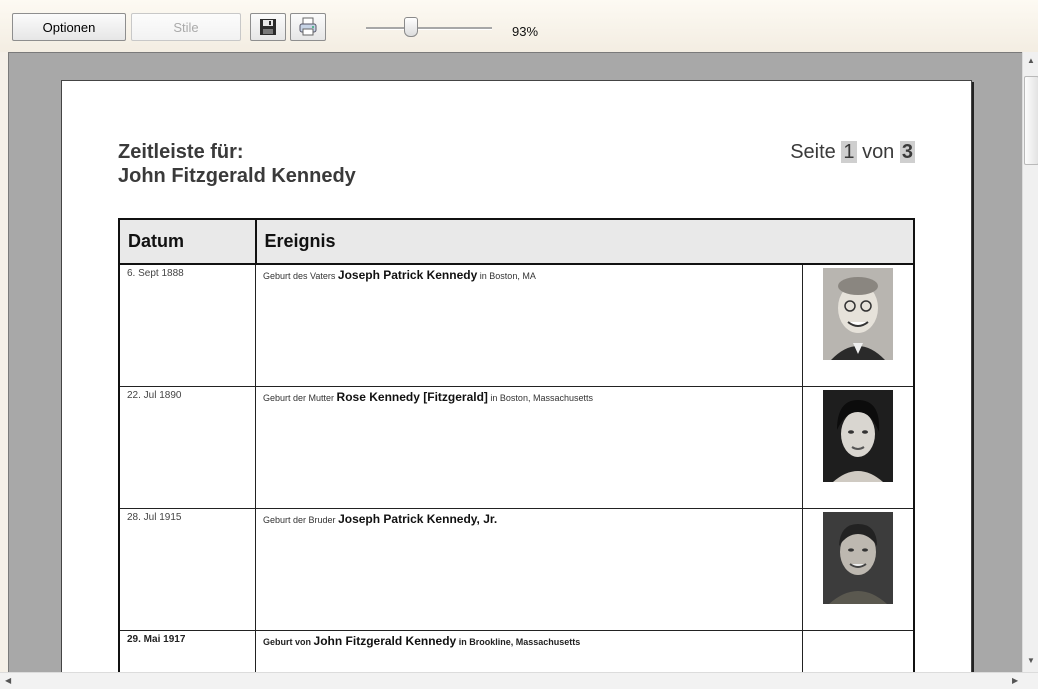 Image resolution: width=1038 pixels, height=689 pixels. Describe the element at coordinates (69, 27) in the screenshot. I see `options-button: Optionen` at that location.